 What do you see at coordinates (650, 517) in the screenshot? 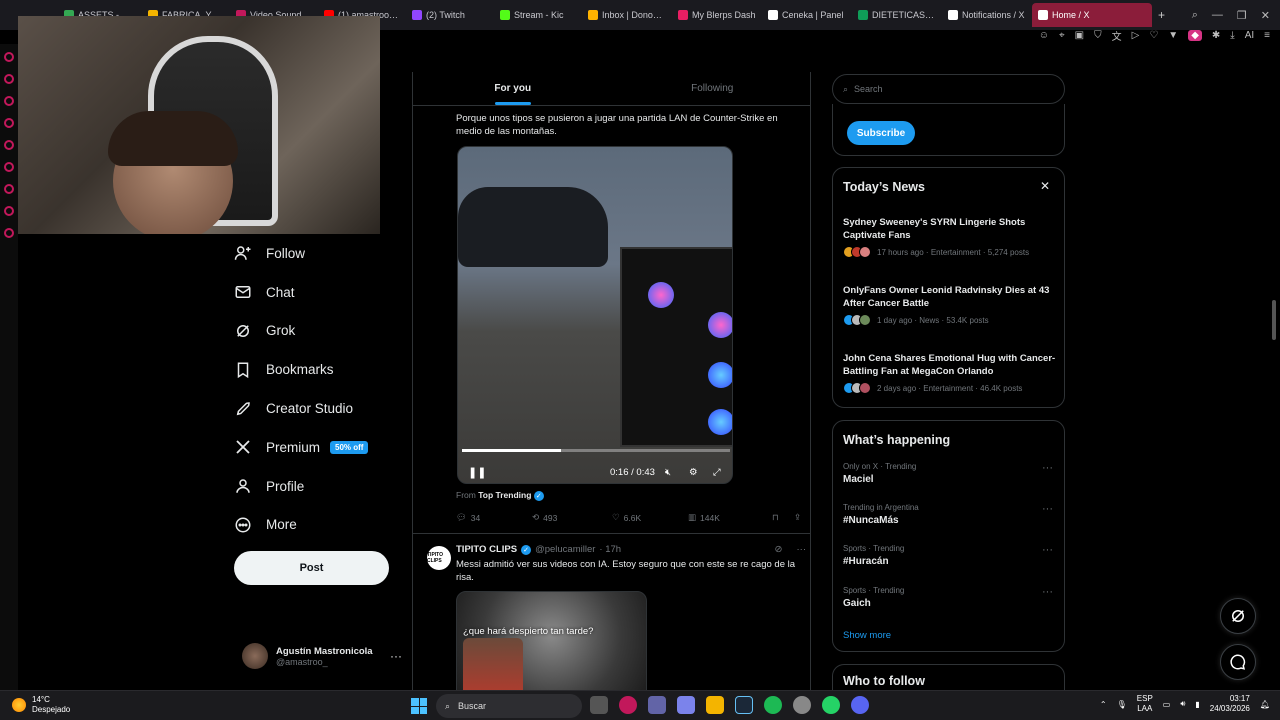
I see `like-button: ♡ 6.6K` at bounding box center [650, 517].